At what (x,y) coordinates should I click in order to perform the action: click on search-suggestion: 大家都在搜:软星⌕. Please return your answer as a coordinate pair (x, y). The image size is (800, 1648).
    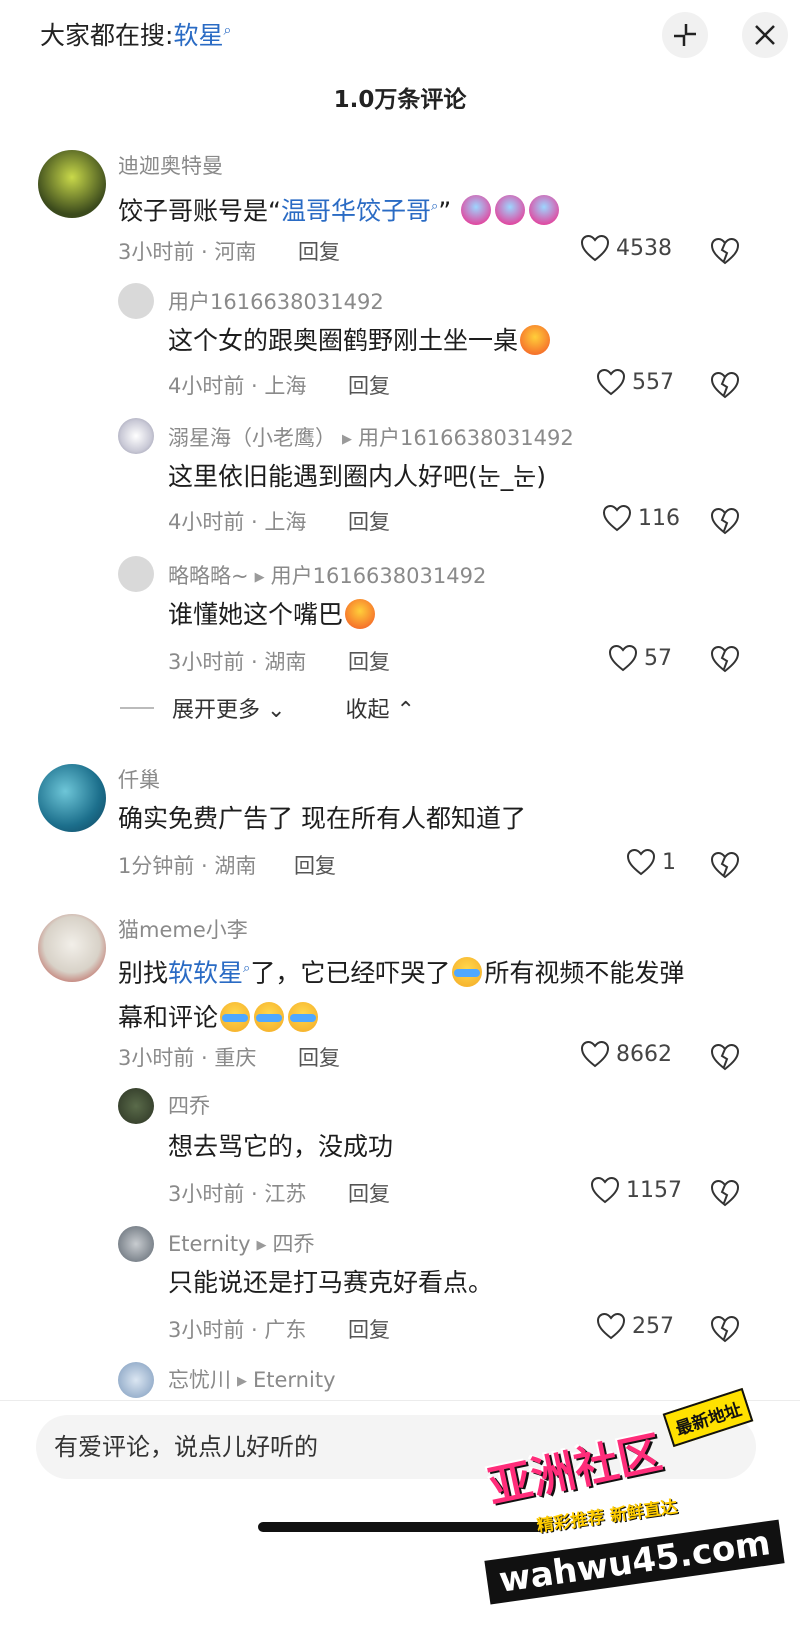
    Looking at the image, I should click on (135, 34).